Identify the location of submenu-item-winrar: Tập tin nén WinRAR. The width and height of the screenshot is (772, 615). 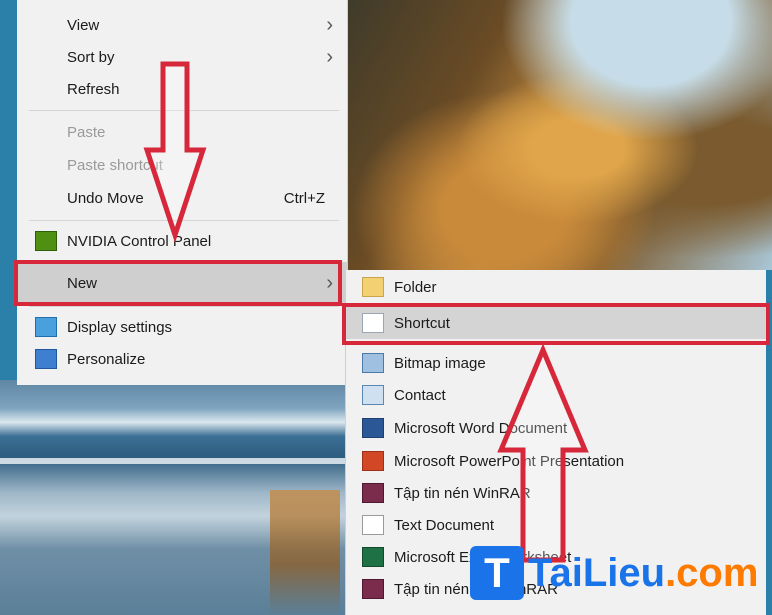
(556, 493).